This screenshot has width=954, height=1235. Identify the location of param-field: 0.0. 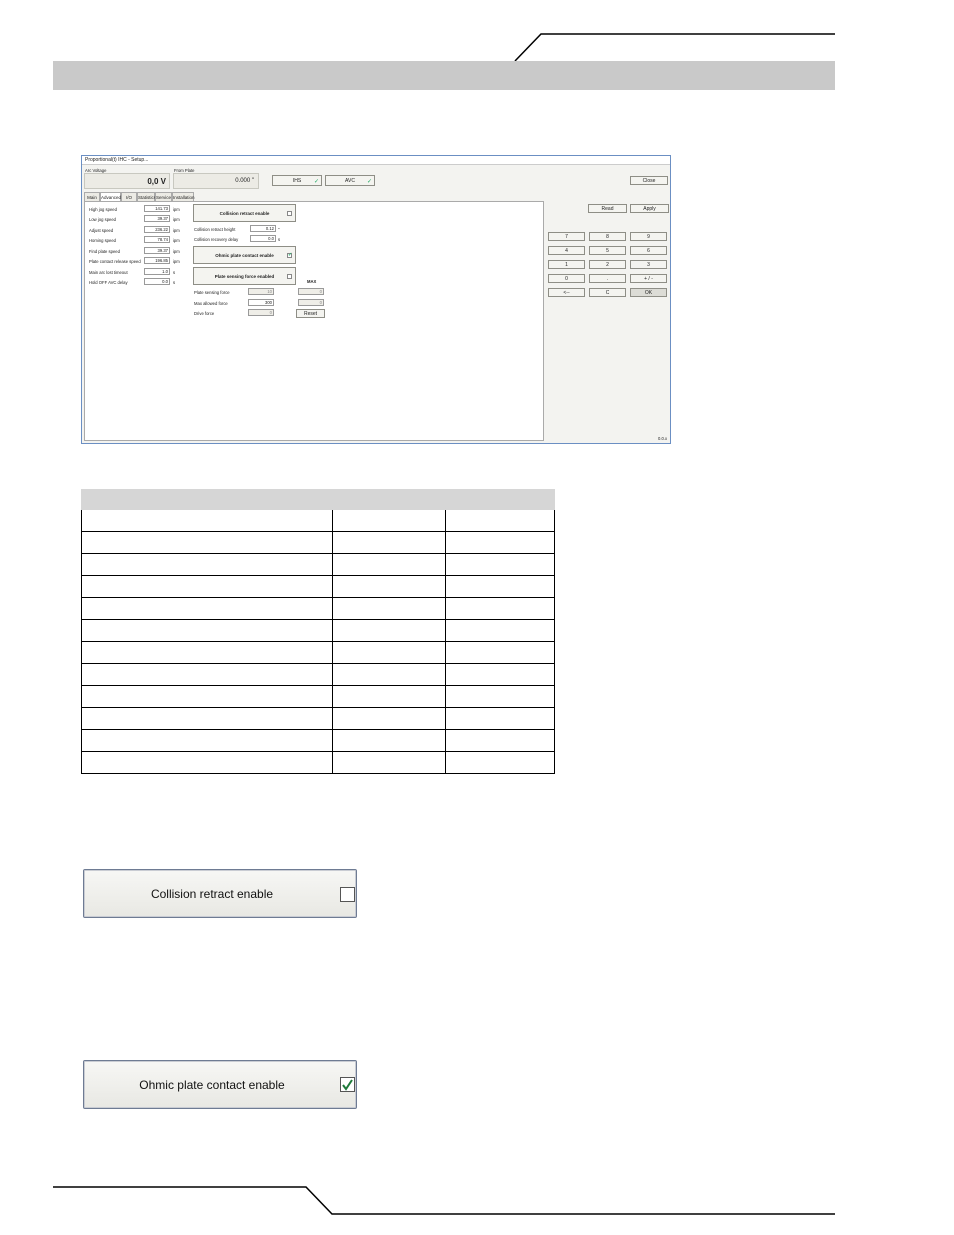
(157, 281).